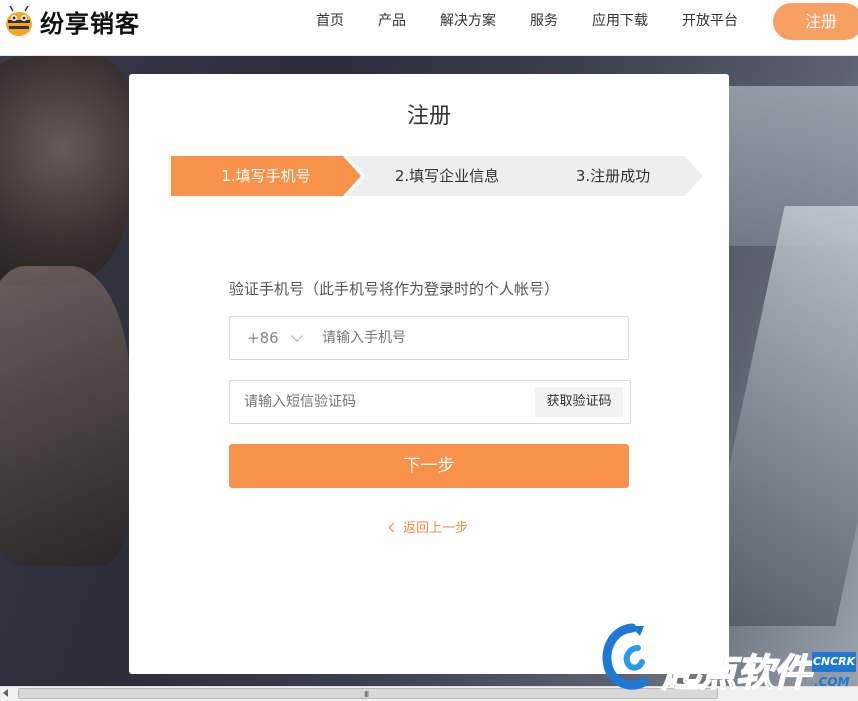 The image size is (858, 701). I want to click on brand-logo: 纷享销客, so click(71, 21).